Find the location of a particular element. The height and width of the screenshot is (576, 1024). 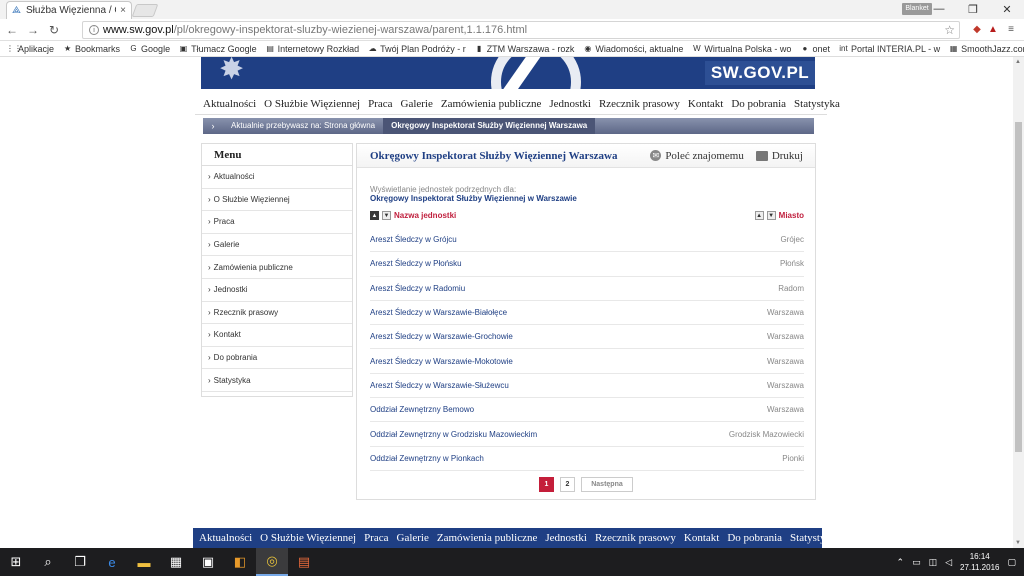

file-explorer-icon: ▬ is located at coordinates (144, 562).